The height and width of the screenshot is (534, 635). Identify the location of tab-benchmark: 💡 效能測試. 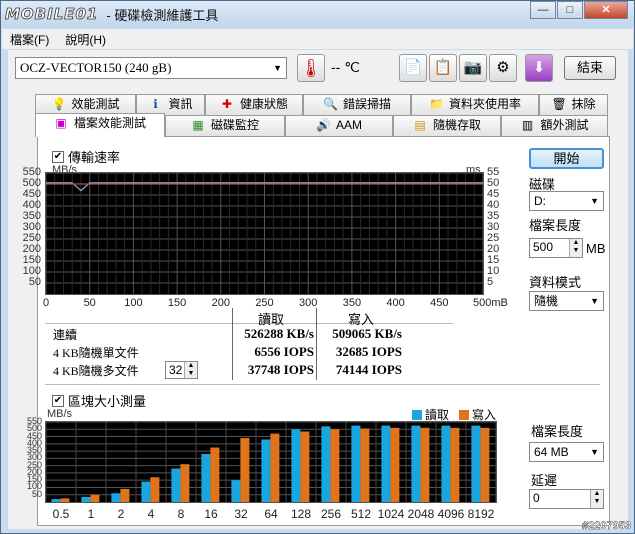
(85, 104).